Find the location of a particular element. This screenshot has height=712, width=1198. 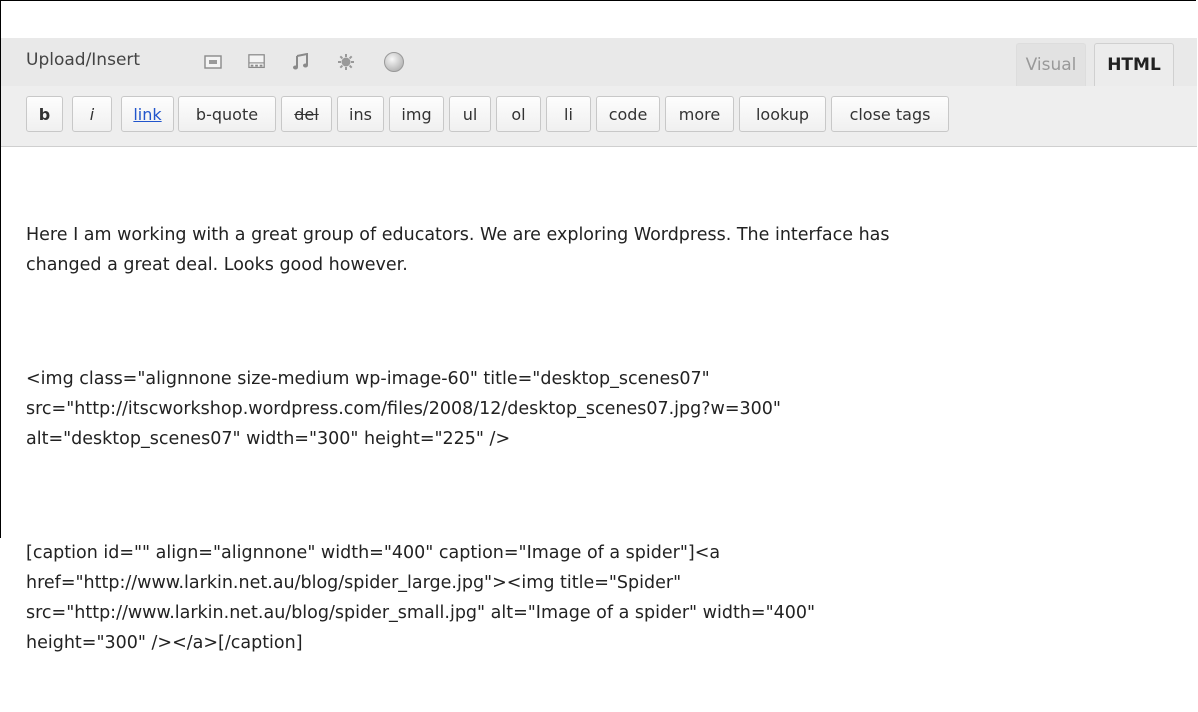

tab-html: HTML is located at coordinates (1134, 64).